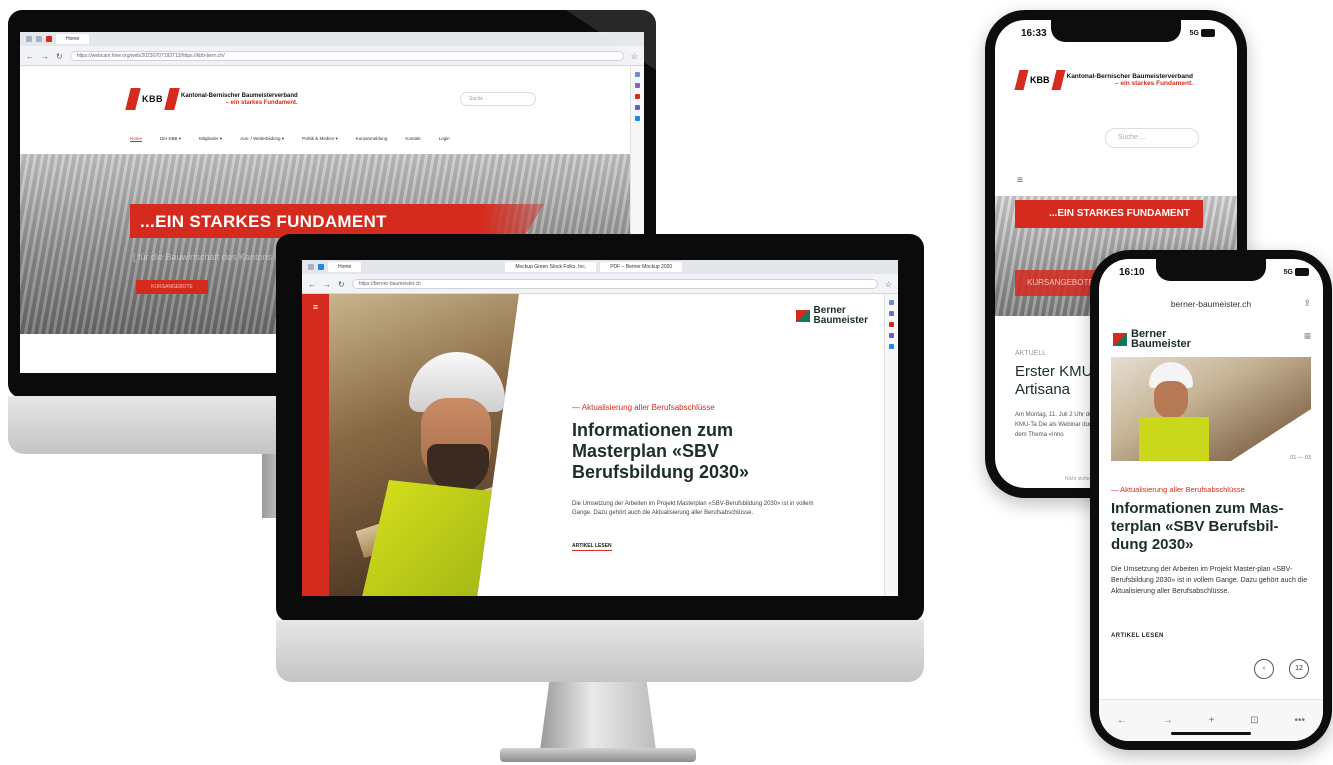  What do you see at coordinates (1211, 733) in the screenshot?
I see `home-indicator` at bounding box center [1211, 733].